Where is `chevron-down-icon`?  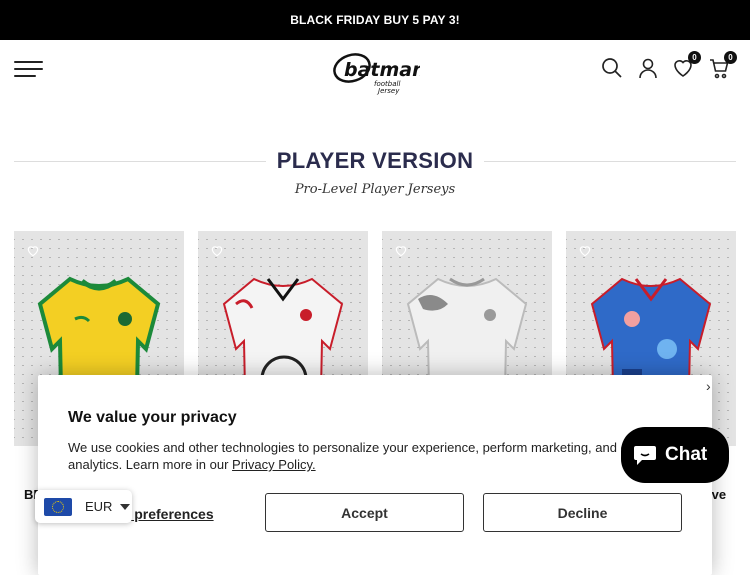 chevron-down-icon is located at coordinates (125, 506).